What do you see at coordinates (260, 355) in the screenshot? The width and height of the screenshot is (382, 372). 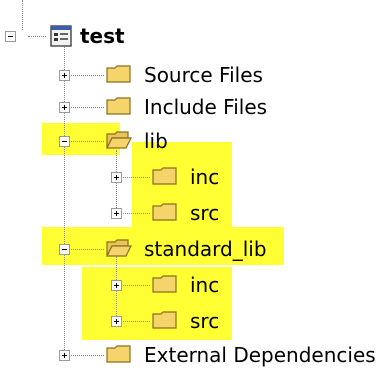 I see `tree-node-label: External Dependencies` at bounding box center [260, 355].